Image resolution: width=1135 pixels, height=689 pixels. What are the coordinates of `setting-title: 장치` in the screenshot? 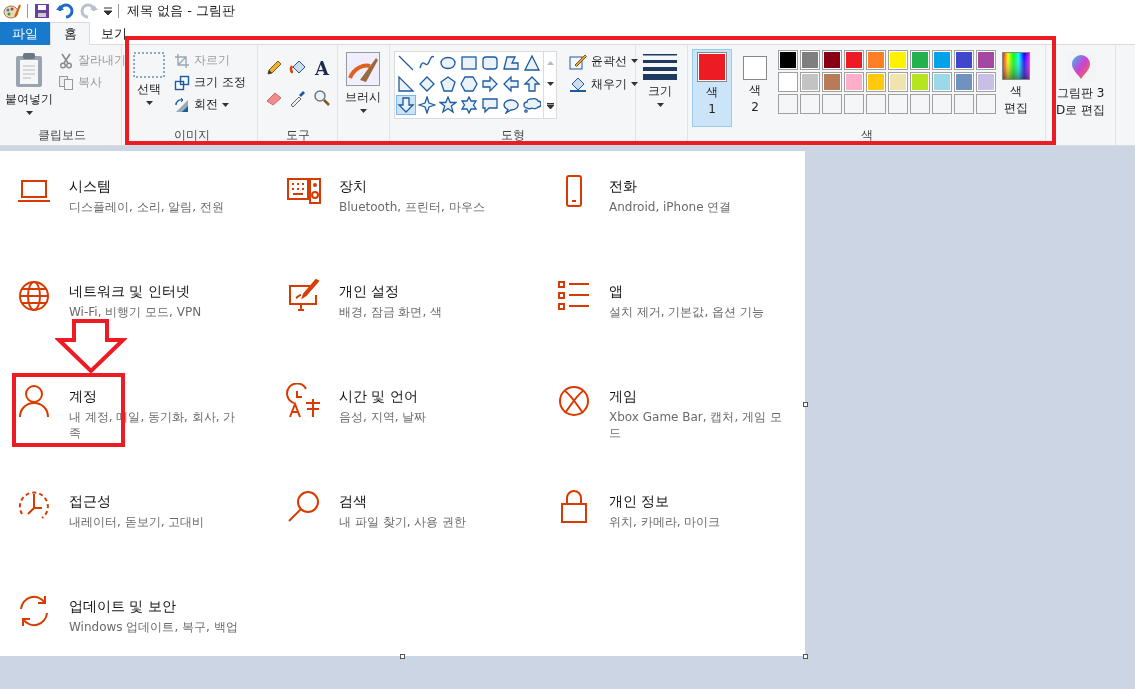 It's located at (427, 187).